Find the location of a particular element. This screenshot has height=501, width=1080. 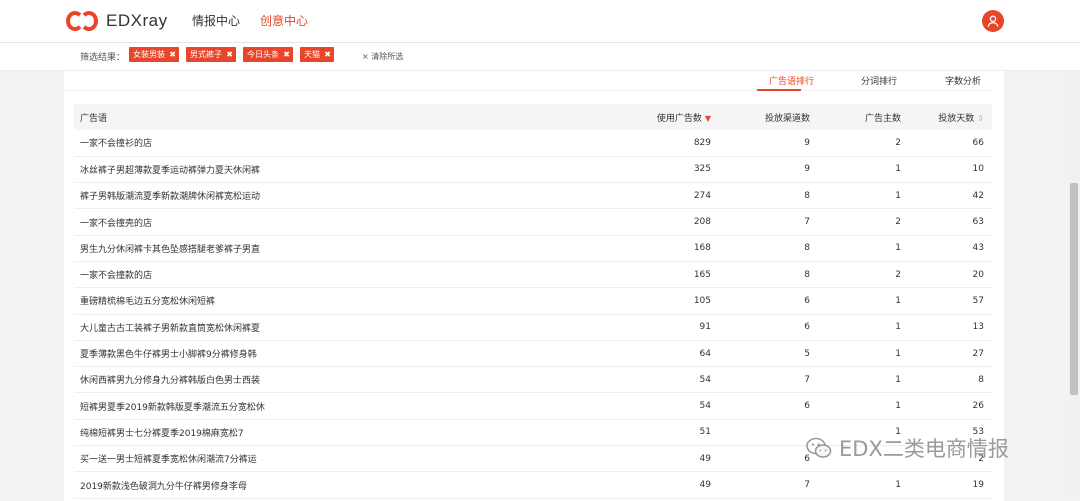

table-row: 2019新款浅色破洞九分牛仔裤男修身李母 49 7 1 19 is located at coordinates (533, 485).